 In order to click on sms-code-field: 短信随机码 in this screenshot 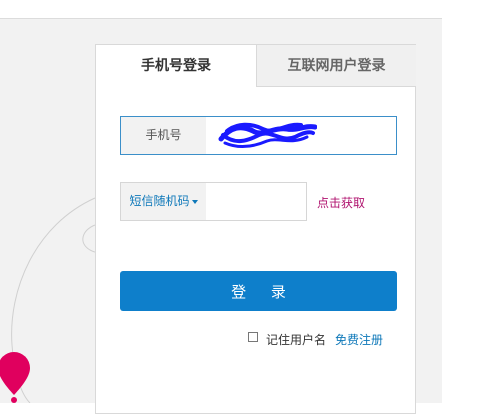, I will do `click(213, 201)`.